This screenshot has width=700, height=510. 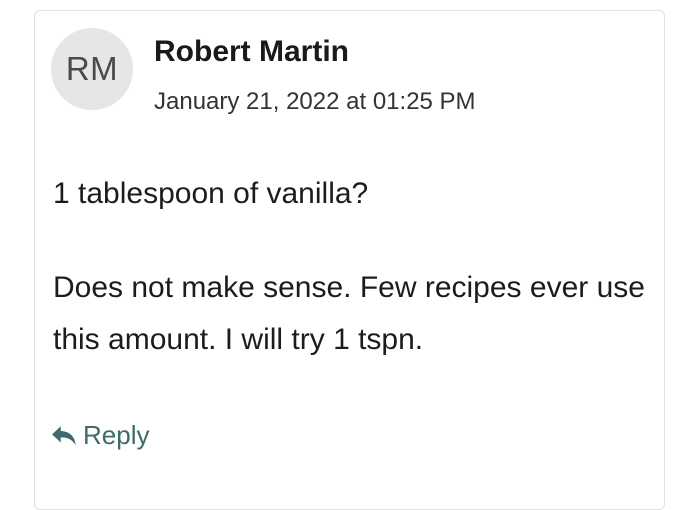 I want to click on reply-link: Reply, so click(x=100, y=435).